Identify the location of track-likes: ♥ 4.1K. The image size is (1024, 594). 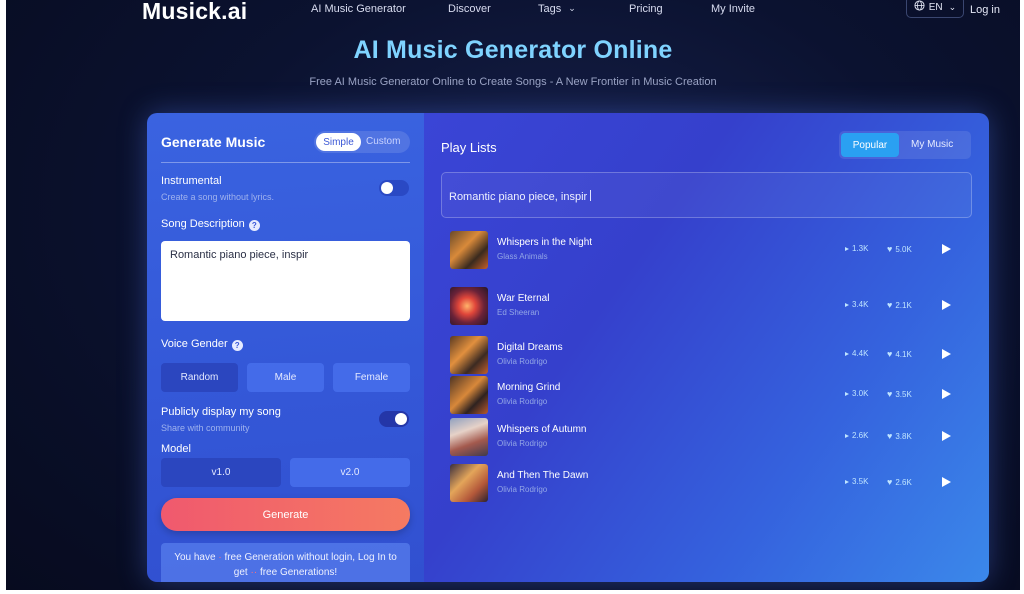
(899, 354).